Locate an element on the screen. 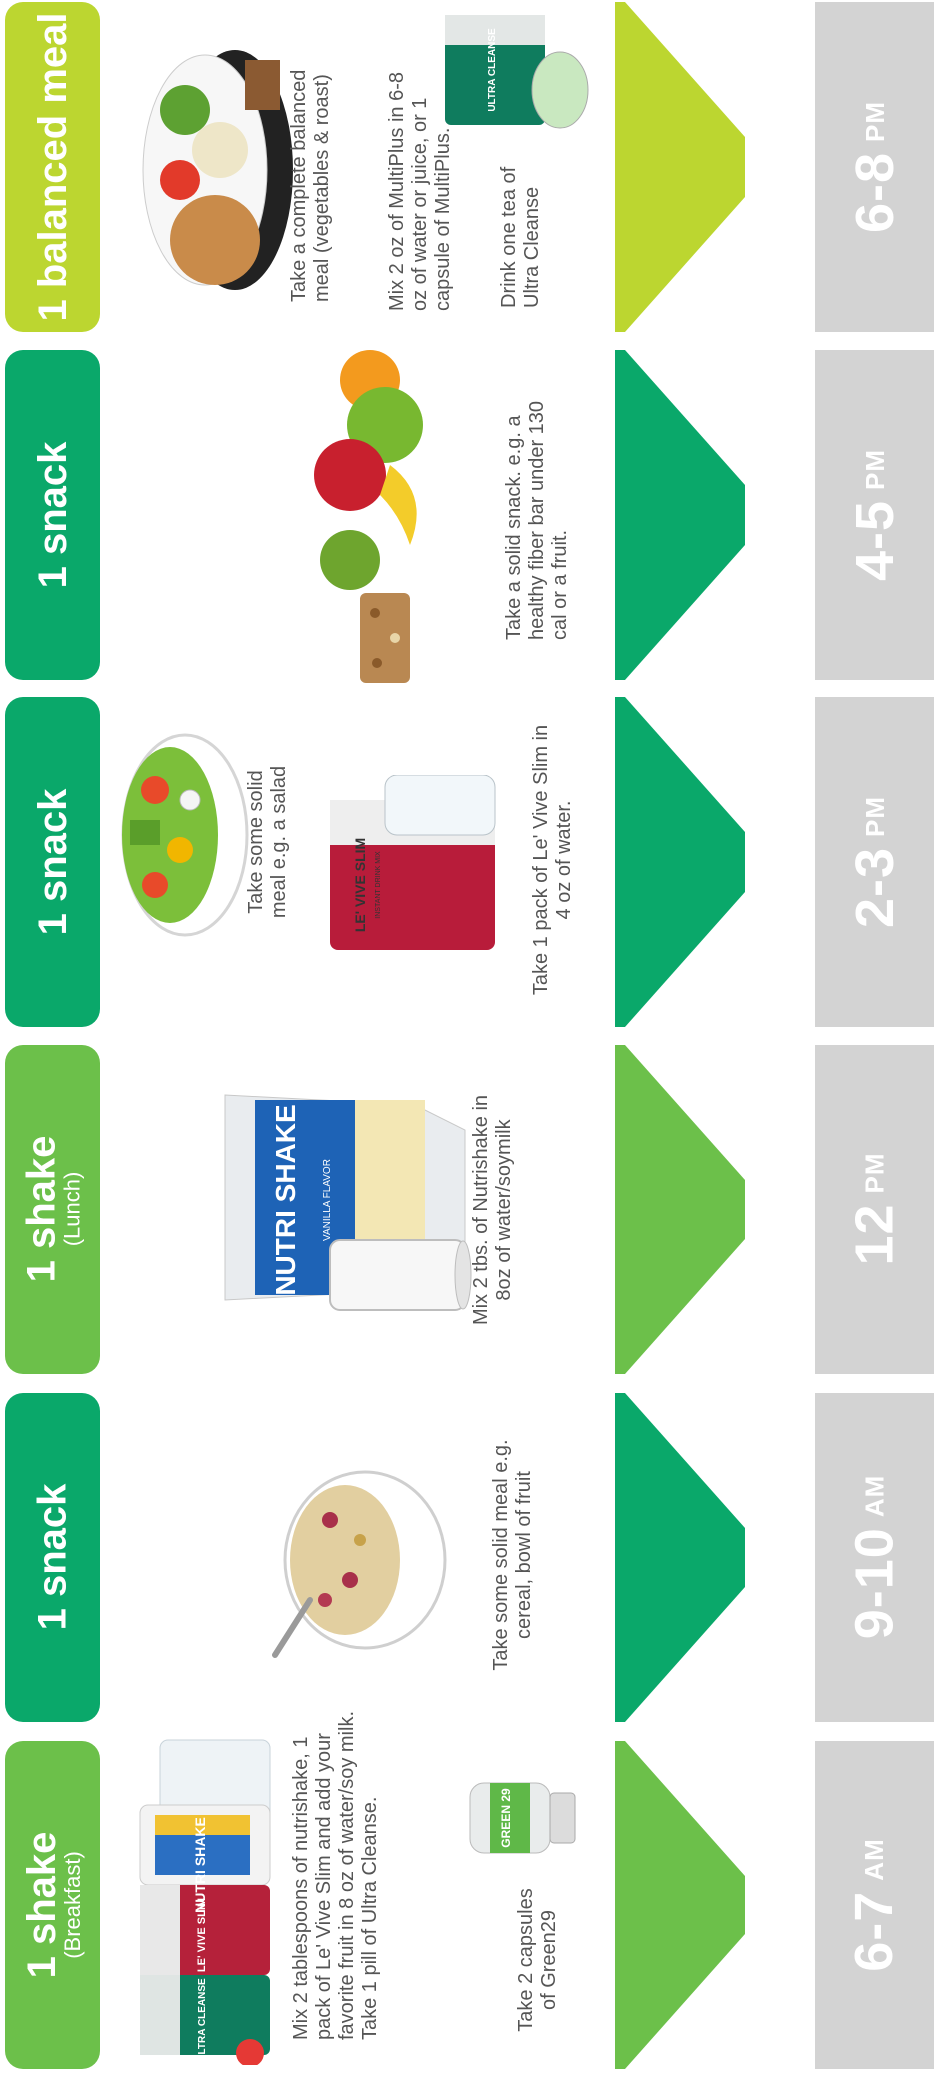  time-label: 6-7 is located at coordinates (874, 1931).